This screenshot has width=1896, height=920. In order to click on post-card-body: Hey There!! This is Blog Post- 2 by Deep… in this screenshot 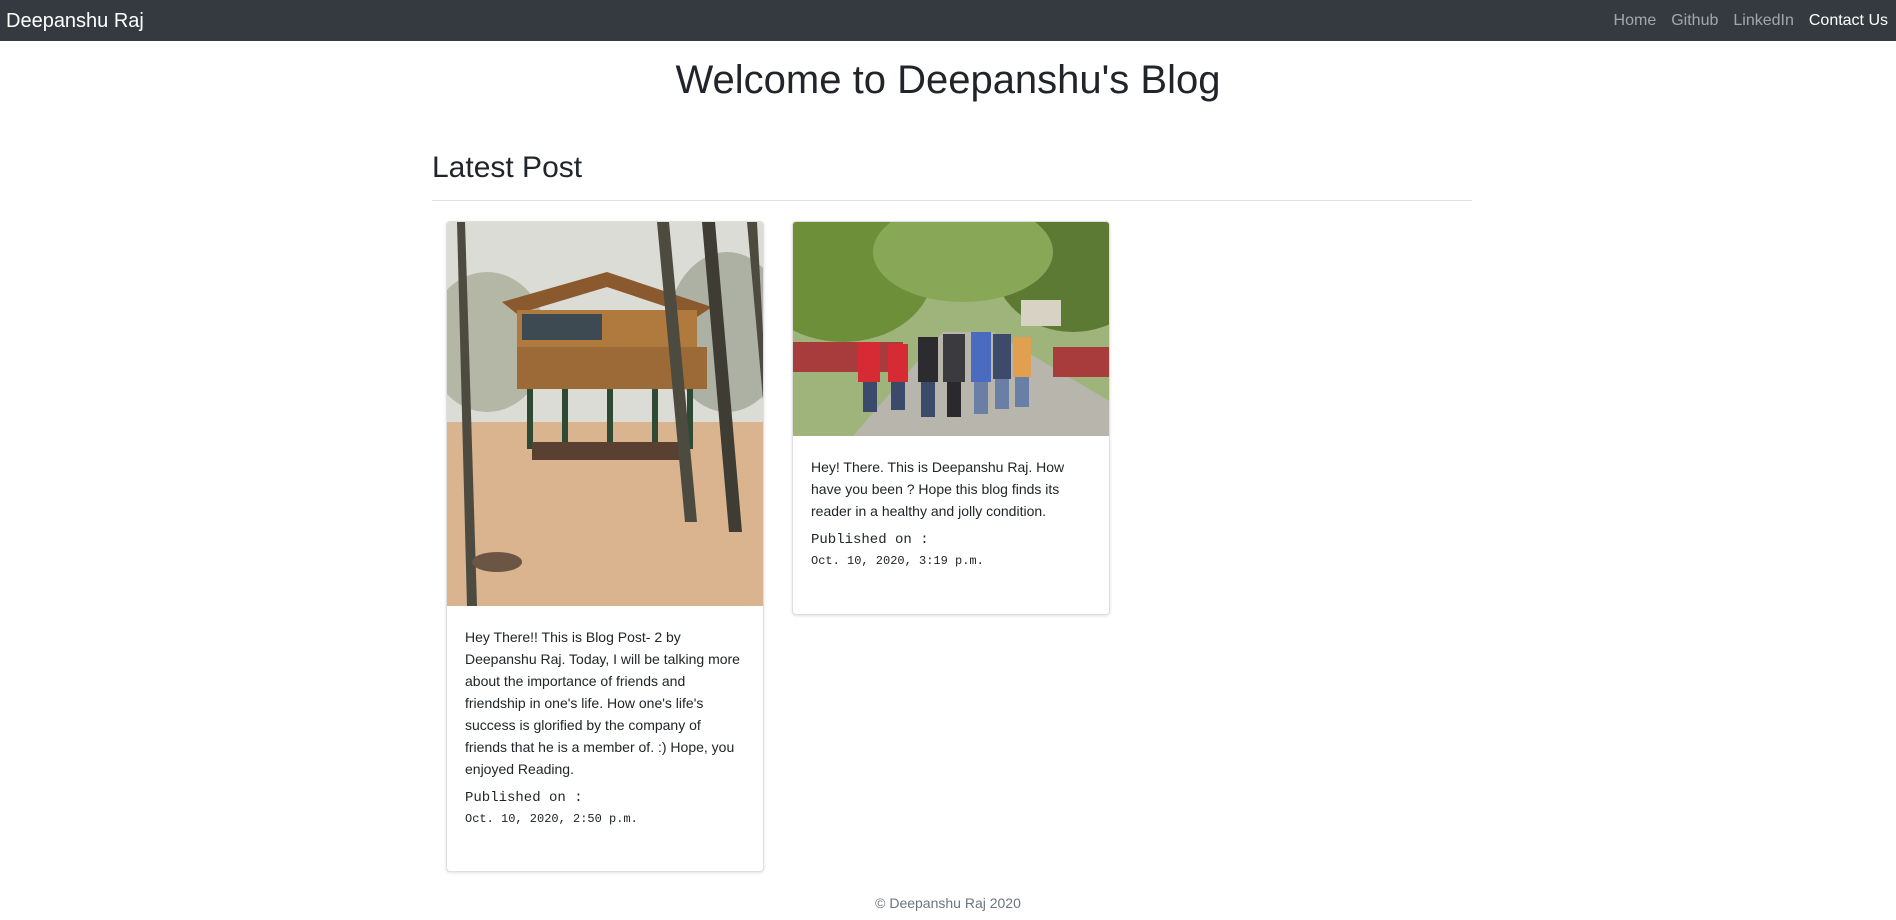, I will do `click(605, 726)`.